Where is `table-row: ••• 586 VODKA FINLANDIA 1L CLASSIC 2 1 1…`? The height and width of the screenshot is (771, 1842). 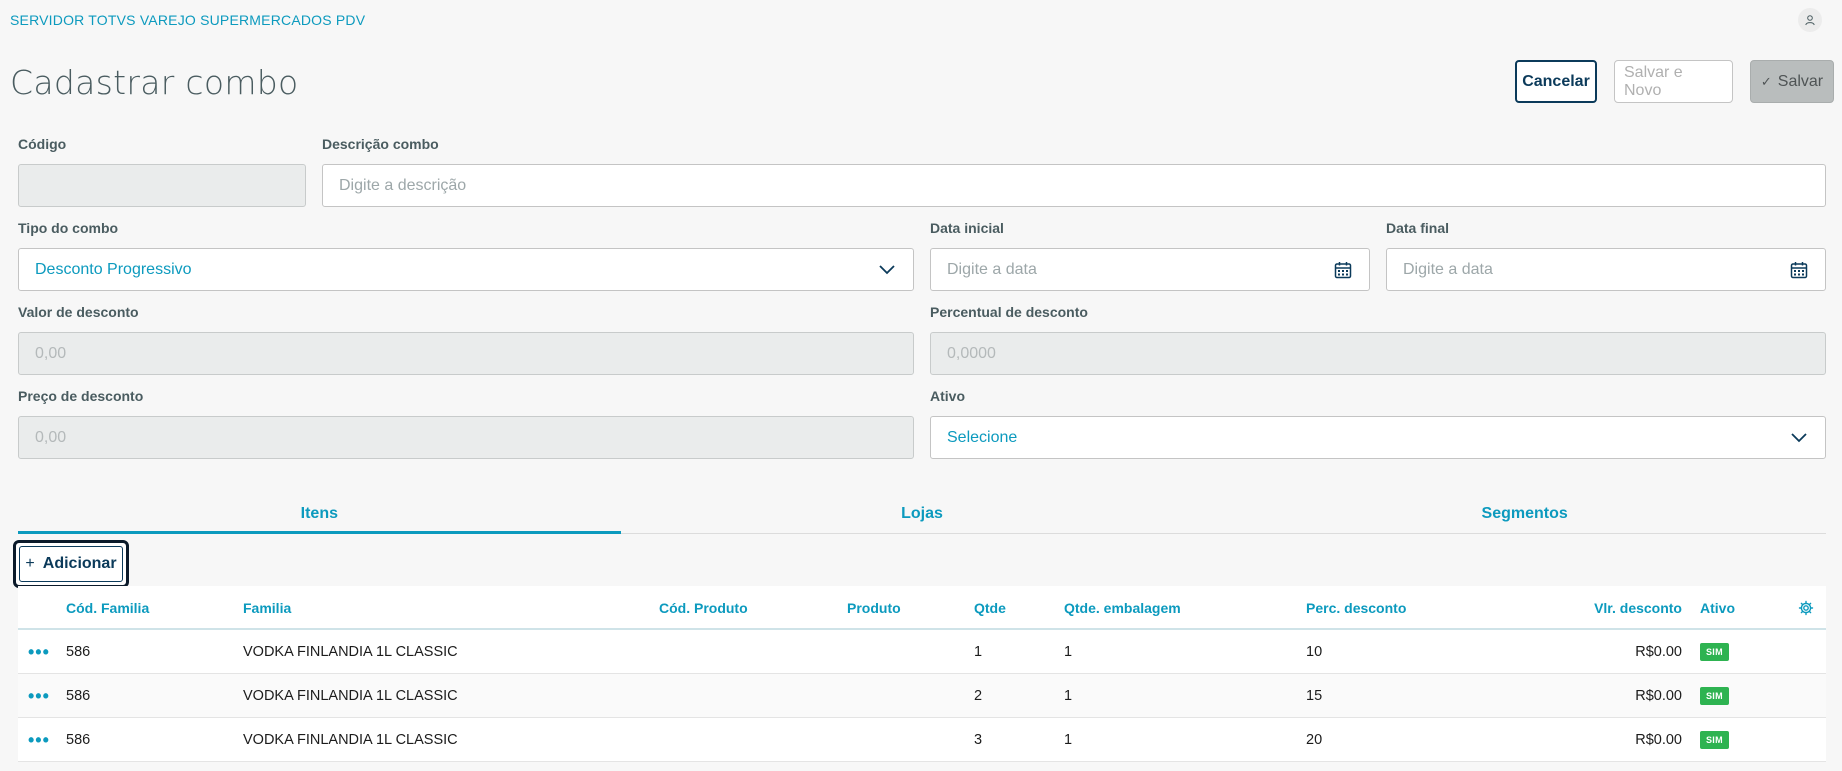
table-row: ••• 586 VODKA FINLANDIA 1L CLASSIC 2 1 1… is located at coordinates (922, 696).